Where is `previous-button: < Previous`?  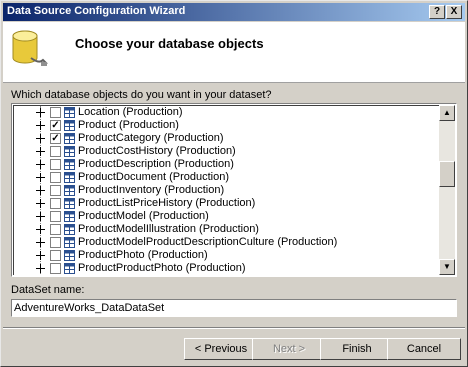
previous-button: < Previous is located at coordinates (221, 349).